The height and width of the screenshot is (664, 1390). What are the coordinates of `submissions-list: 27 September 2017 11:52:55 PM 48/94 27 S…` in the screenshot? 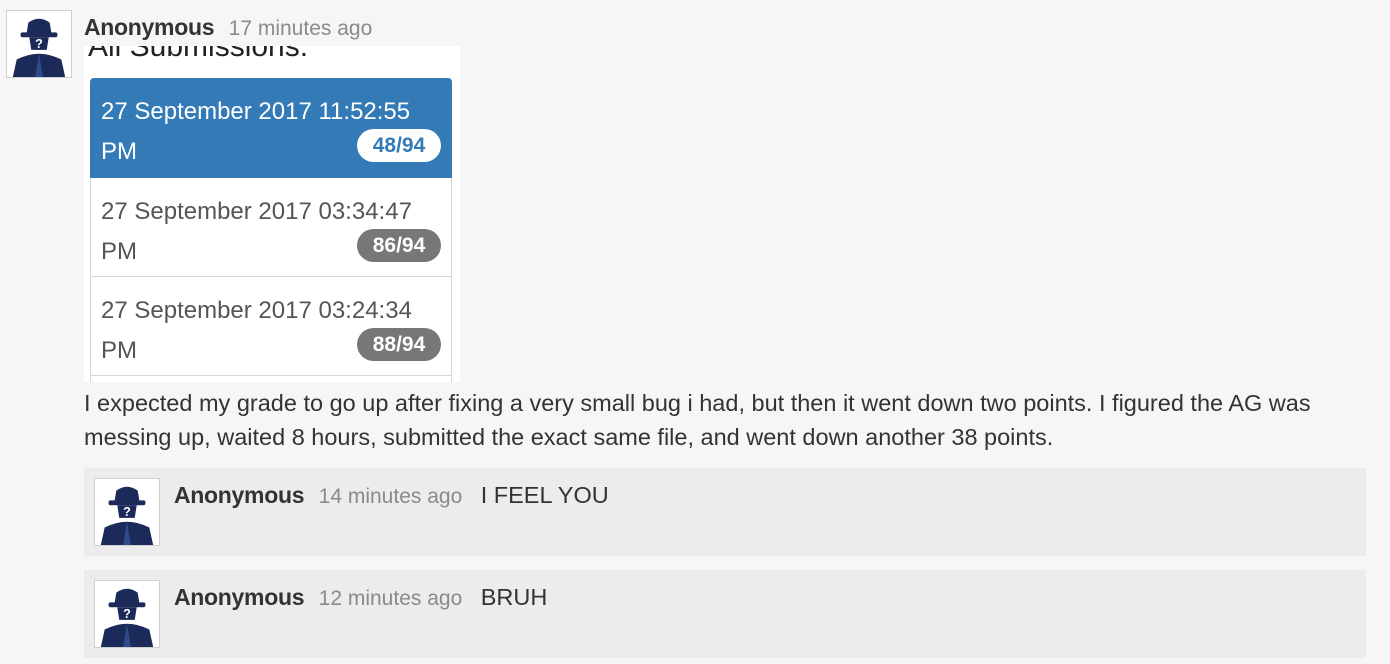 It's located at (271, 230).